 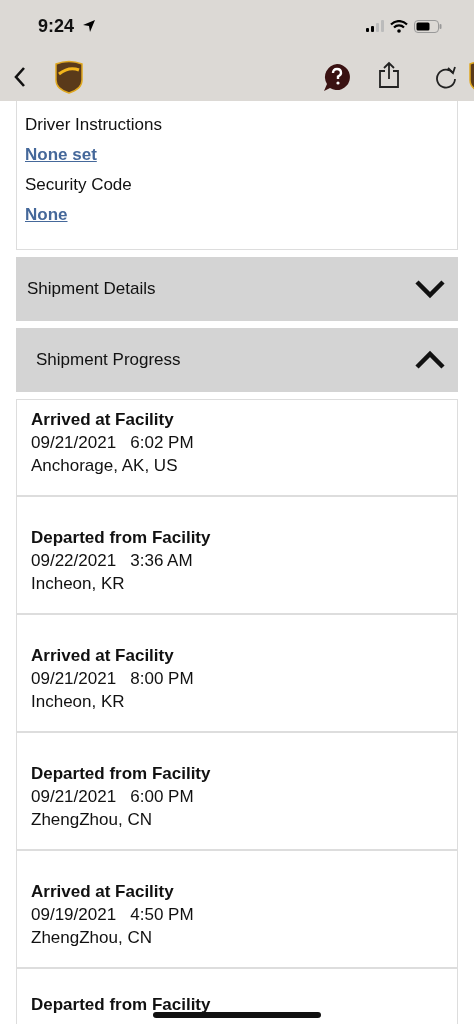 What do you see at coordinates (104, 466) in the screenshot?
I see `event-location: Anchorage, AK, US` at bounding box center [104, 466].